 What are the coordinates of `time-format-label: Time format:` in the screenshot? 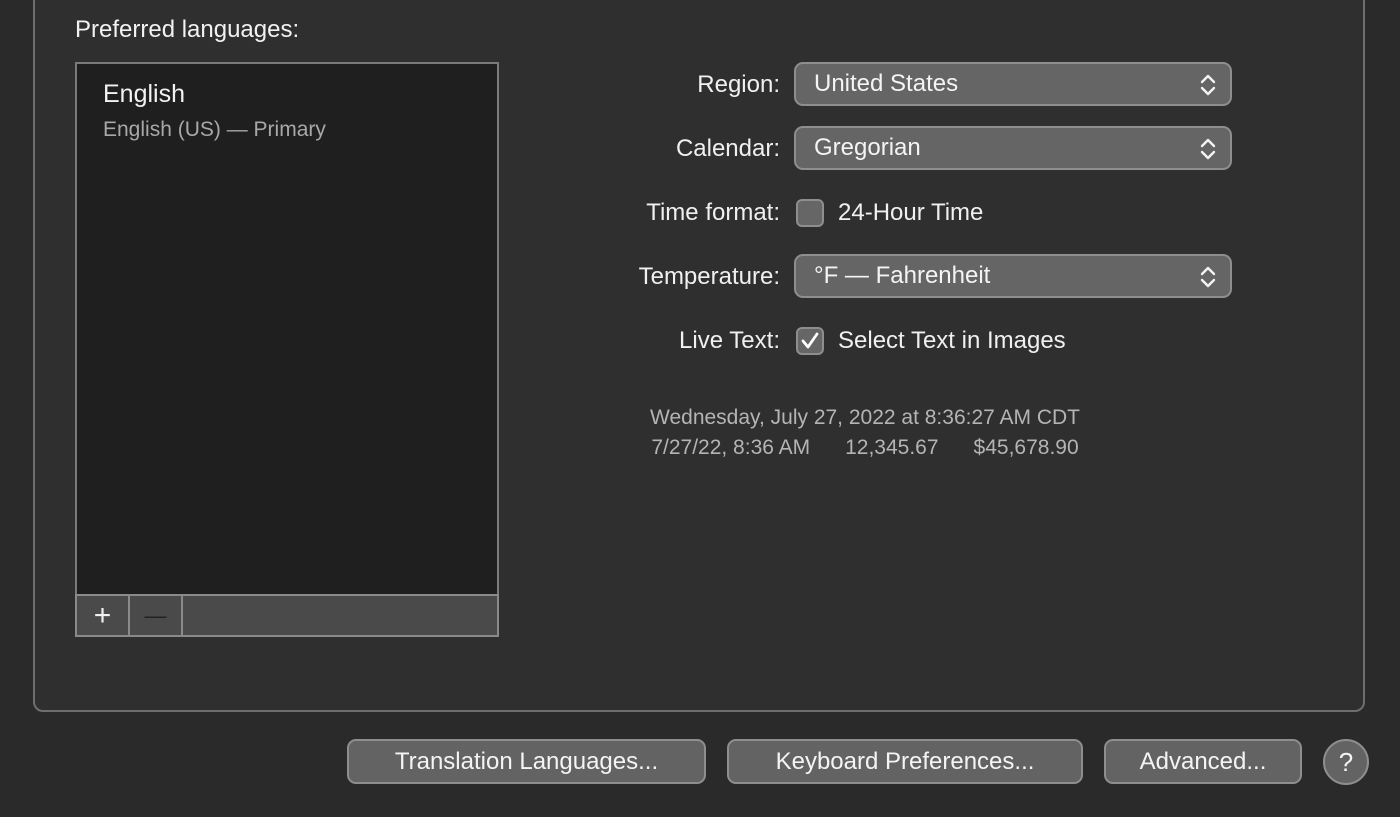 It's located at (713, 212).